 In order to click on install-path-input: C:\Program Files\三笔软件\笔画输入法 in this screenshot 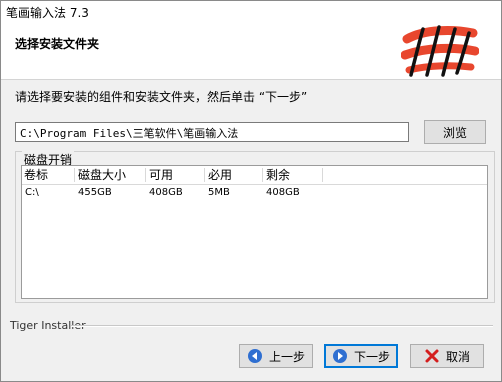, I will do `click(212, 132)`.